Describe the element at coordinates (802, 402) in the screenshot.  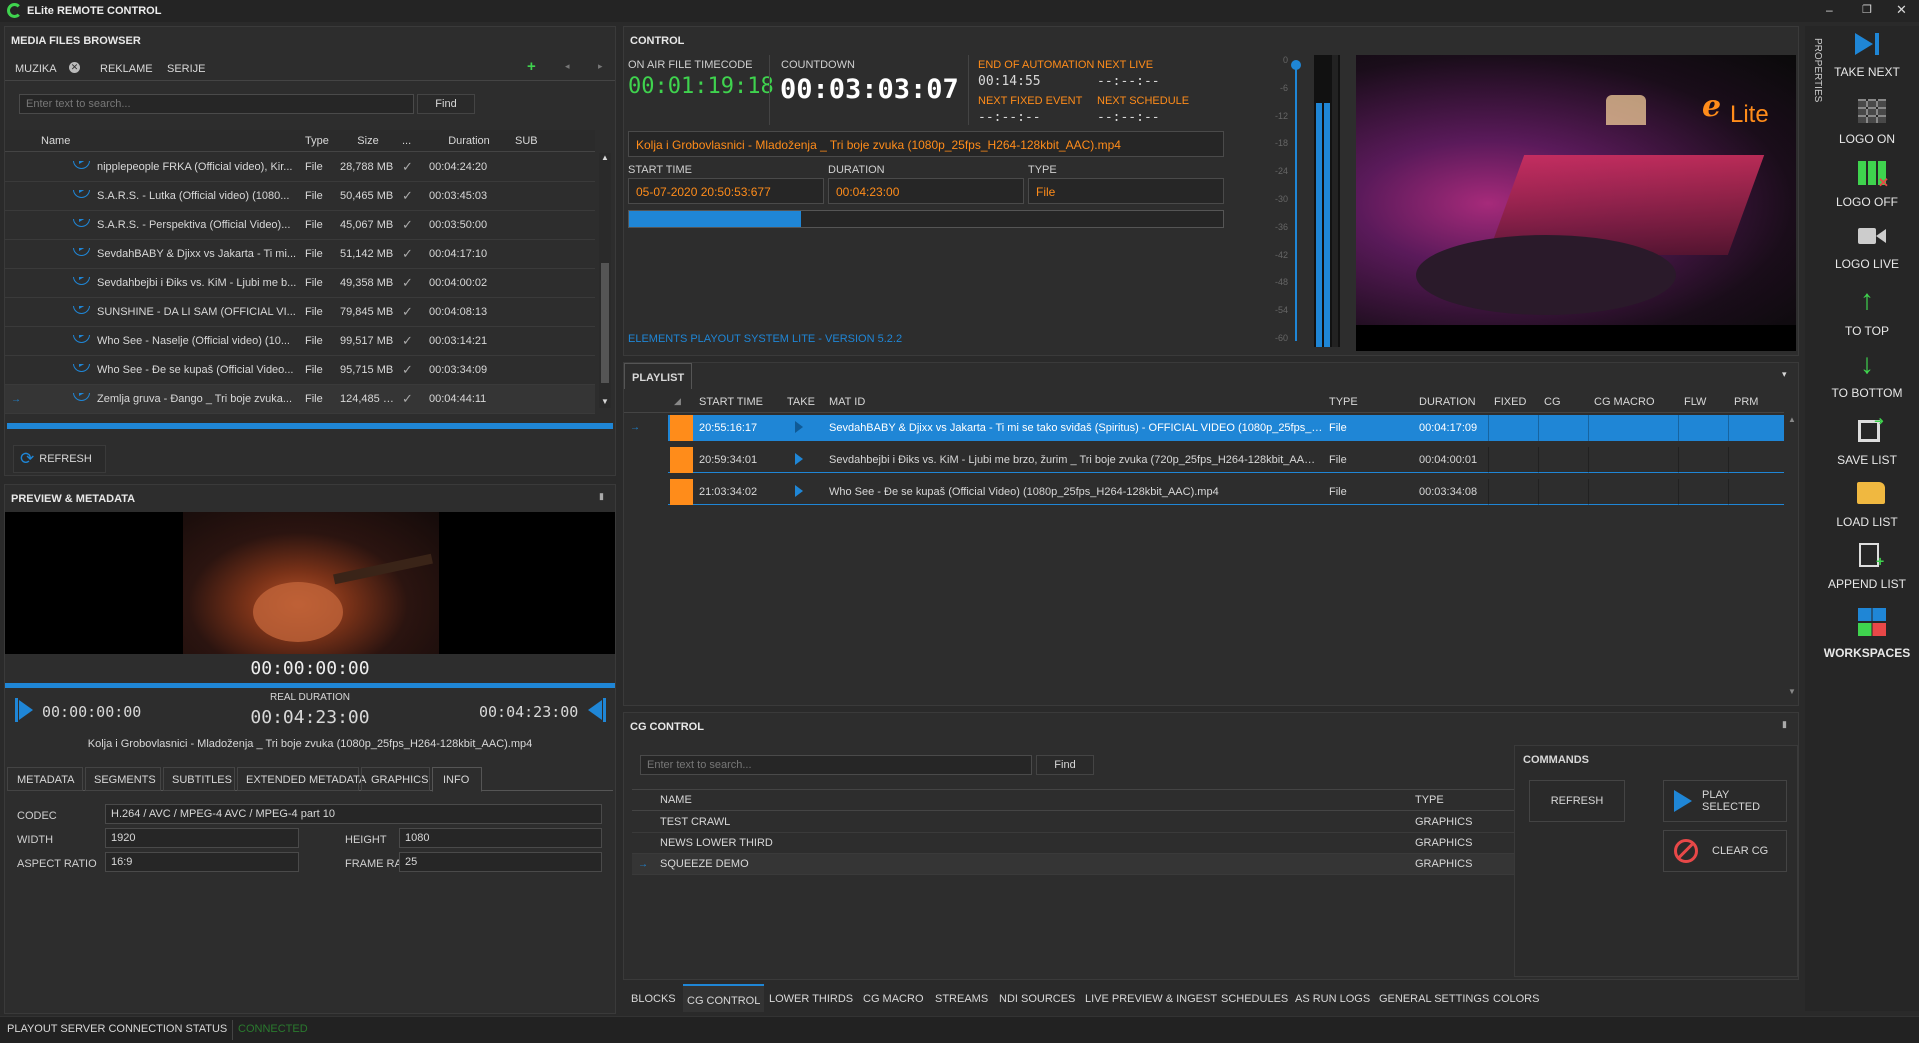
I see `col-take: TAKE` at that location.